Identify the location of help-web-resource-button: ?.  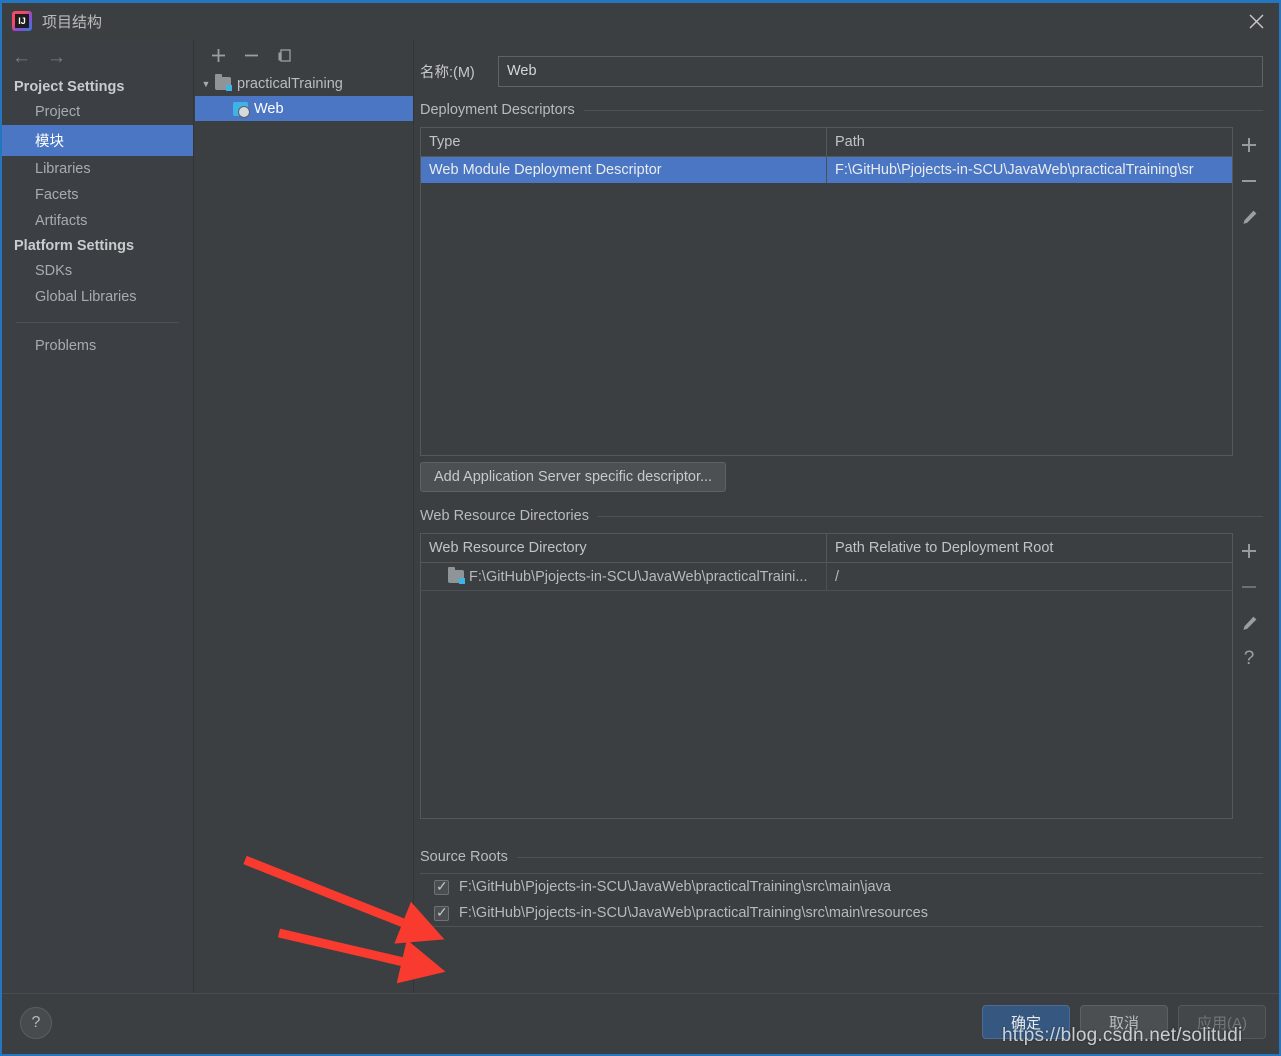
(1249, 659).